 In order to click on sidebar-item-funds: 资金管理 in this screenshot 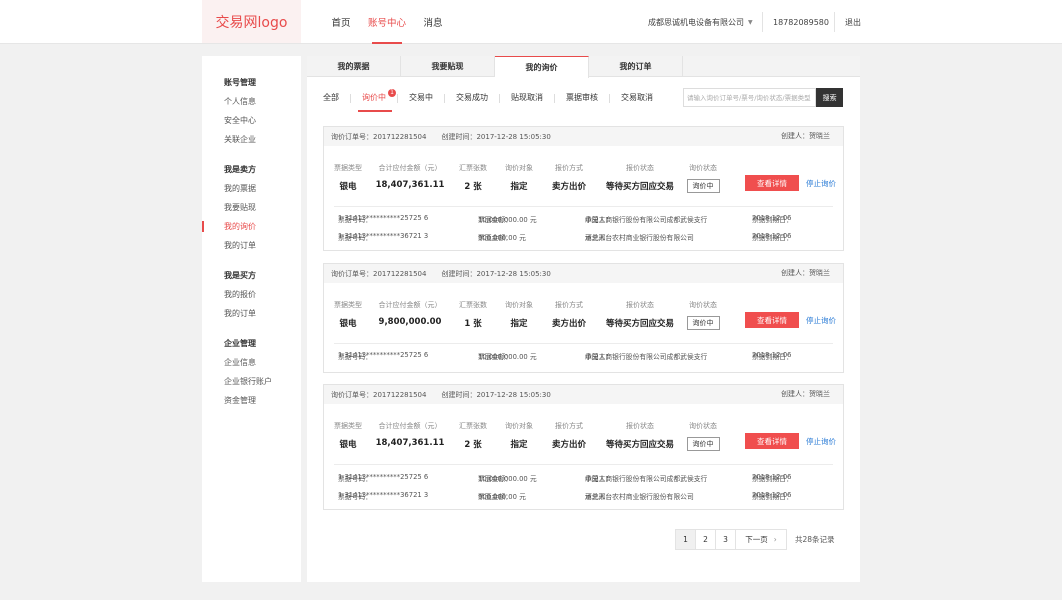, I will do `click(251, 400)`.